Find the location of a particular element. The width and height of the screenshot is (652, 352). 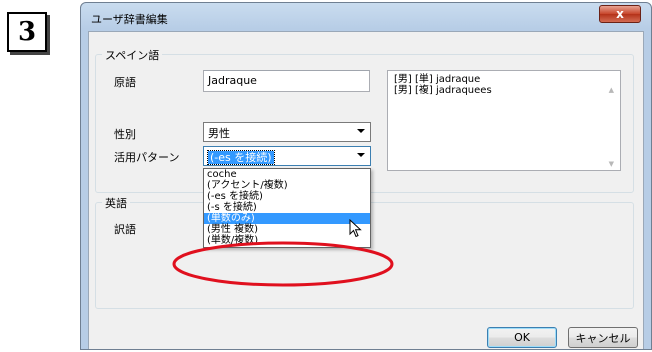

inflection-preview-list: [男] [単] jadraque [男] [複] jadraquees ▲ ▼ is located at coordinates (504, 120).